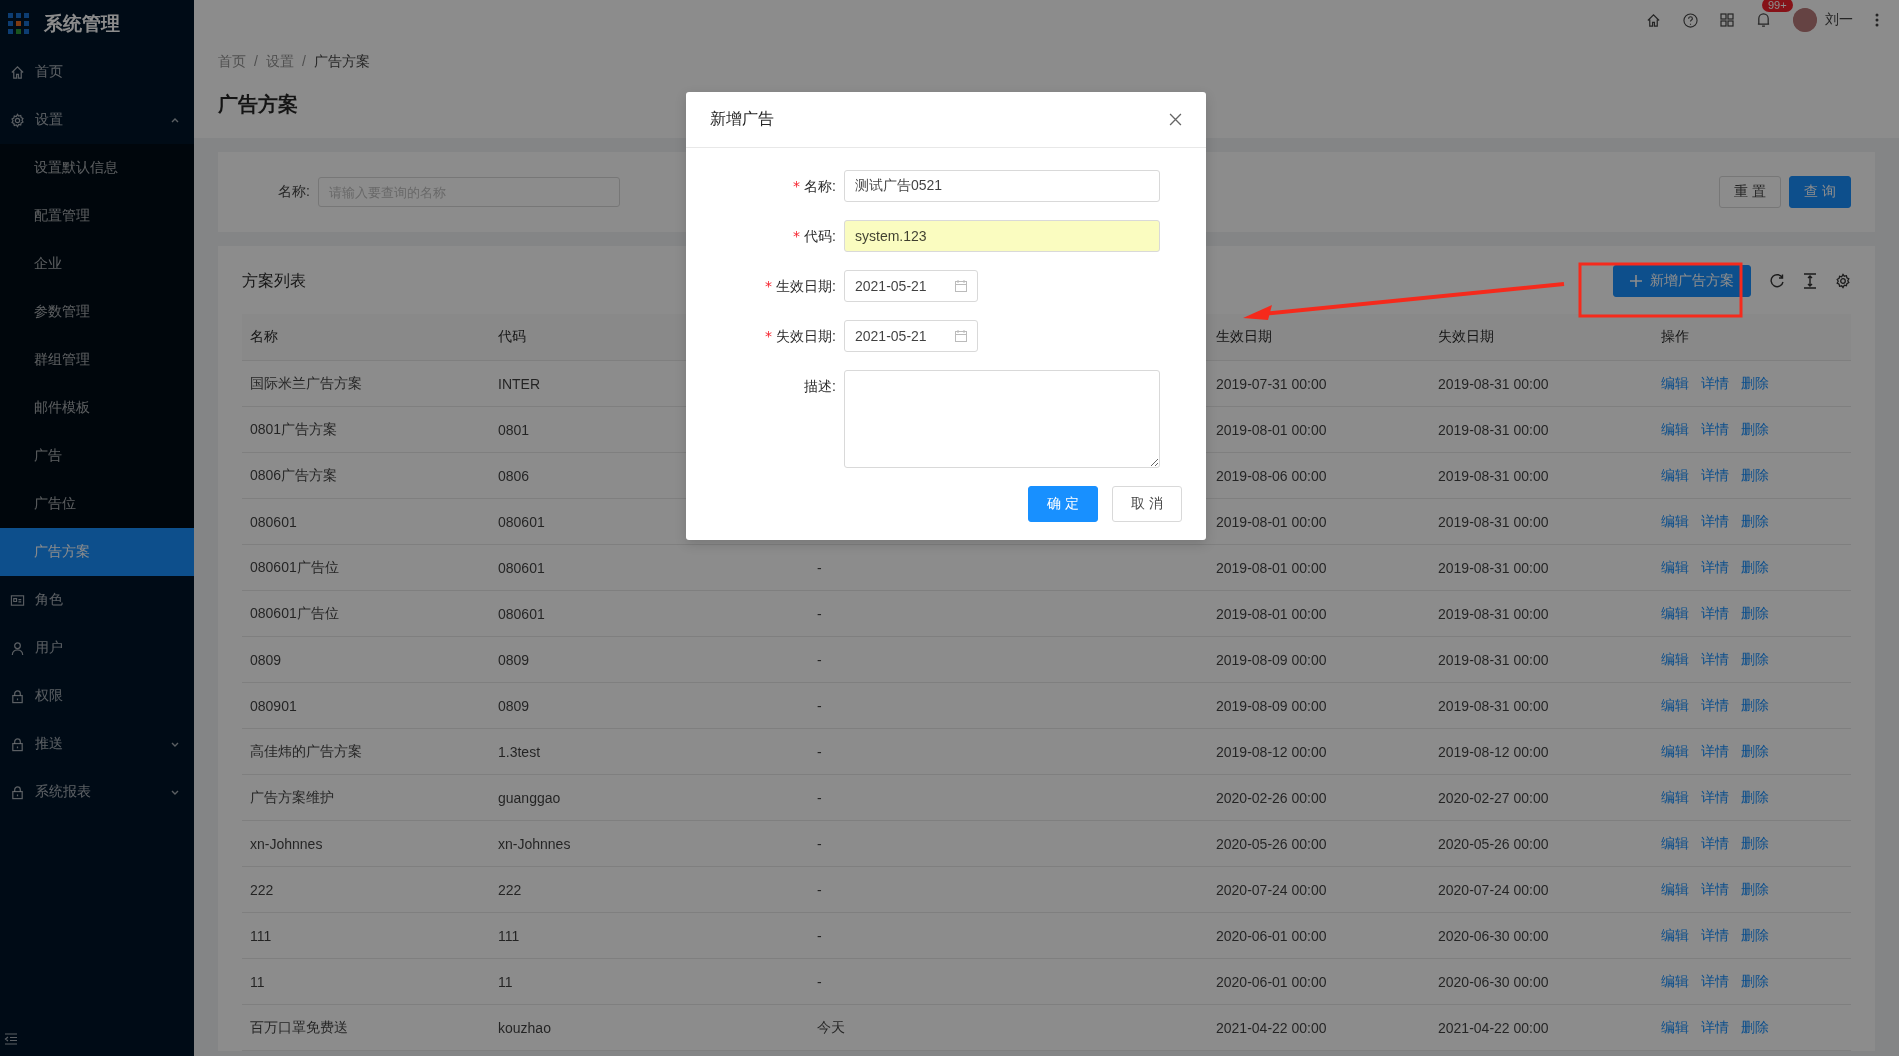  What do you see at coordinates (97, 264) in the screenshot?
I see `sidebar-item: 企业` at bounding box center [97, 264].